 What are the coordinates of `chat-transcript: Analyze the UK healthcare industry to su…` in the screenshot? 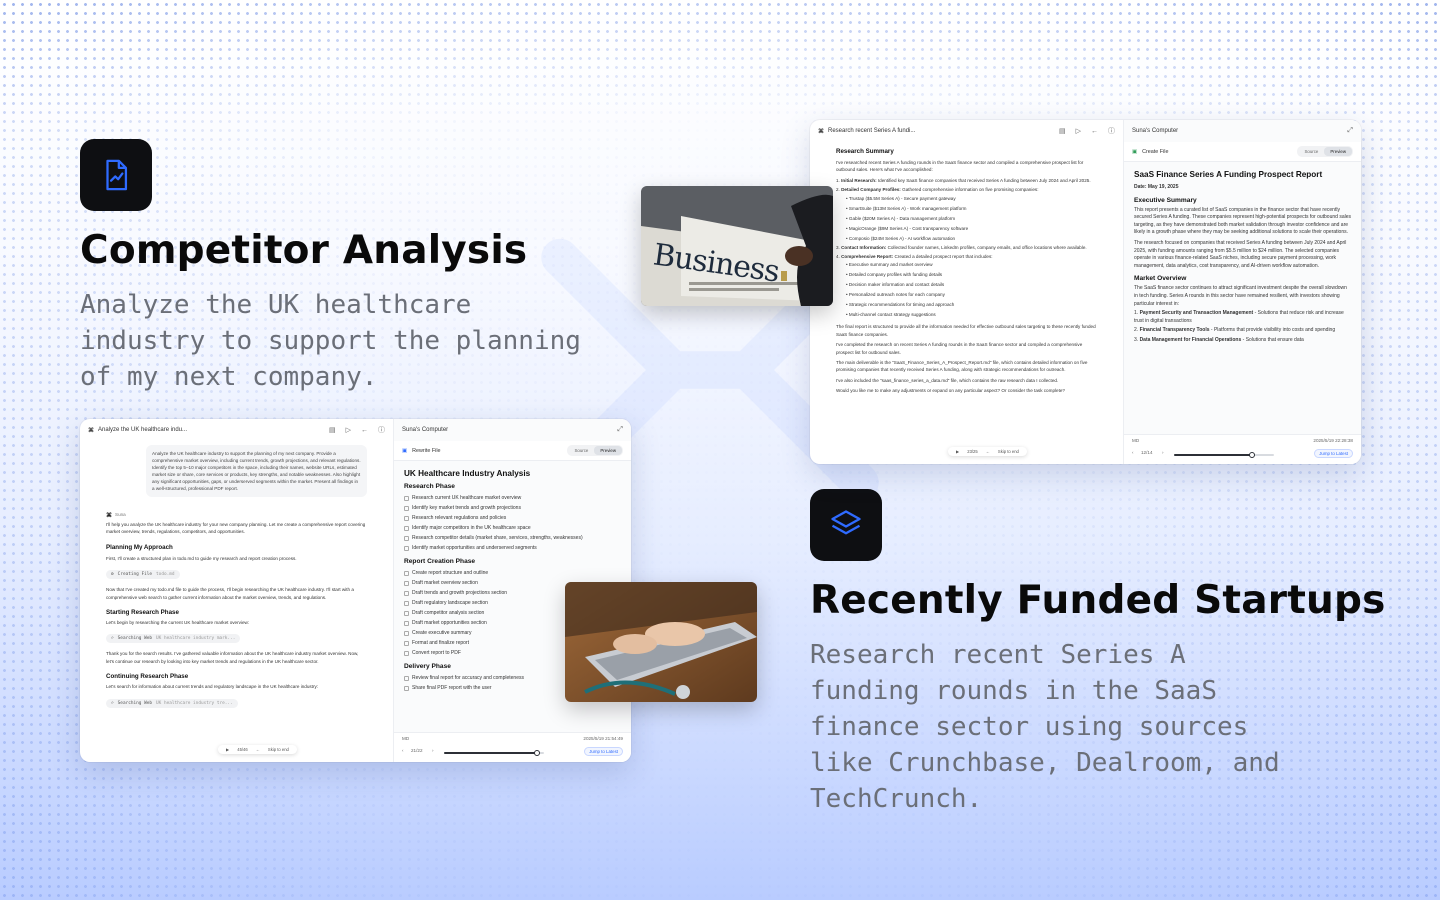 It's located at (236, 575).